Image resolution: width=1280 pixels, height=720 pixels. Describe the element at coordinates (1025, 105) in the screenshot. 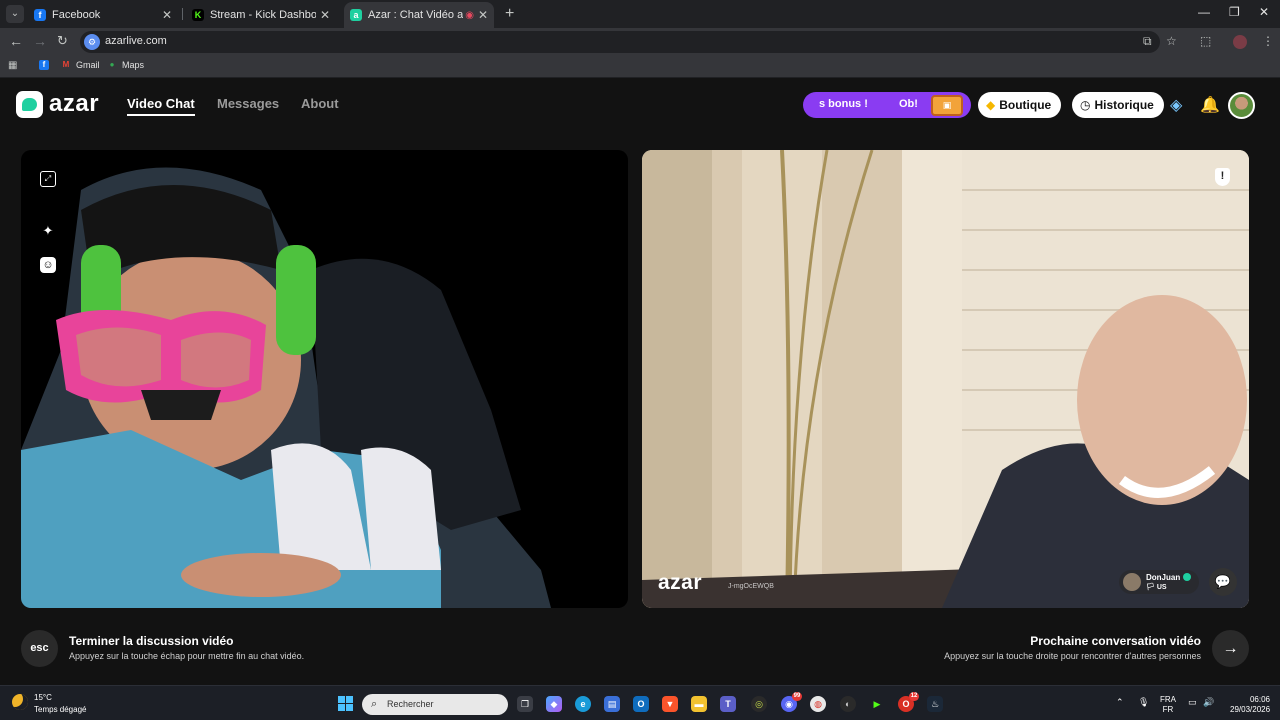

I see `shop-label: Boutique` at that location.